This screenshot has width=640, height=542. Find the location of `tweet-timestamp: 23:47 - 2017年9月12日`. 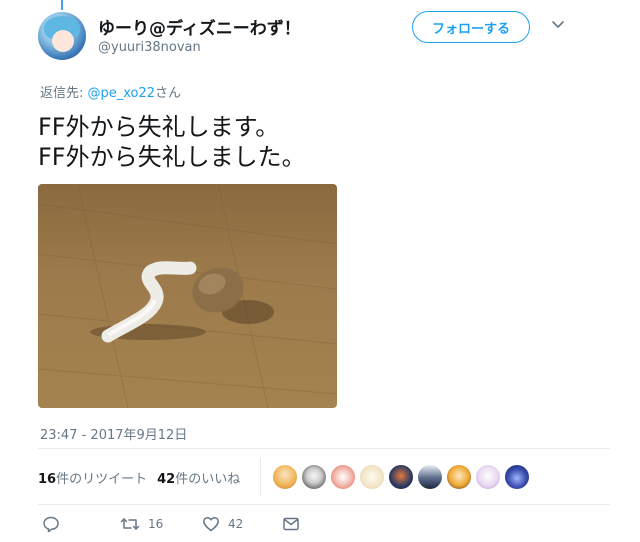

tweet-timestamp: 23:47 - 2017年9月12日 is located at coordinates (113, 433).